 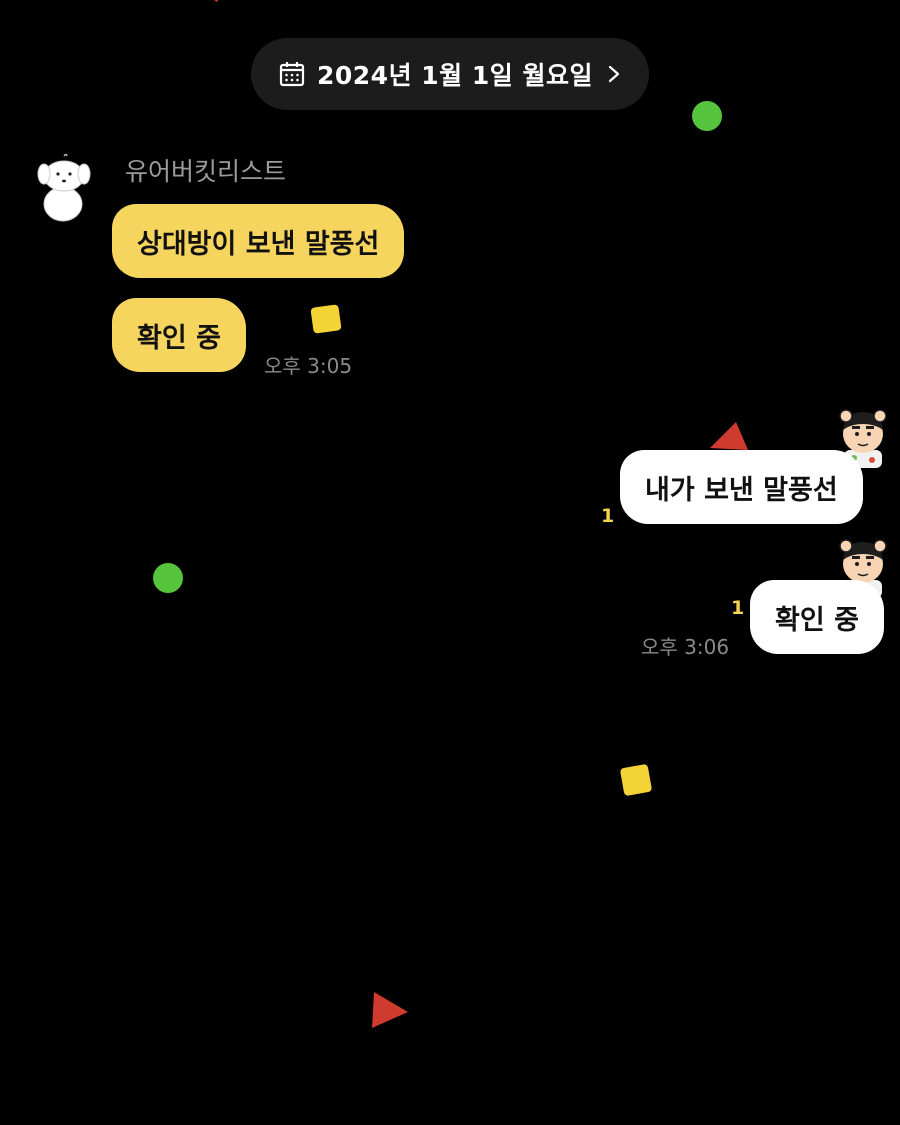 What do you see at coordinates (292, 74) in the screenshot?
I see `calendar-icon` at bounding box center [292, 74].